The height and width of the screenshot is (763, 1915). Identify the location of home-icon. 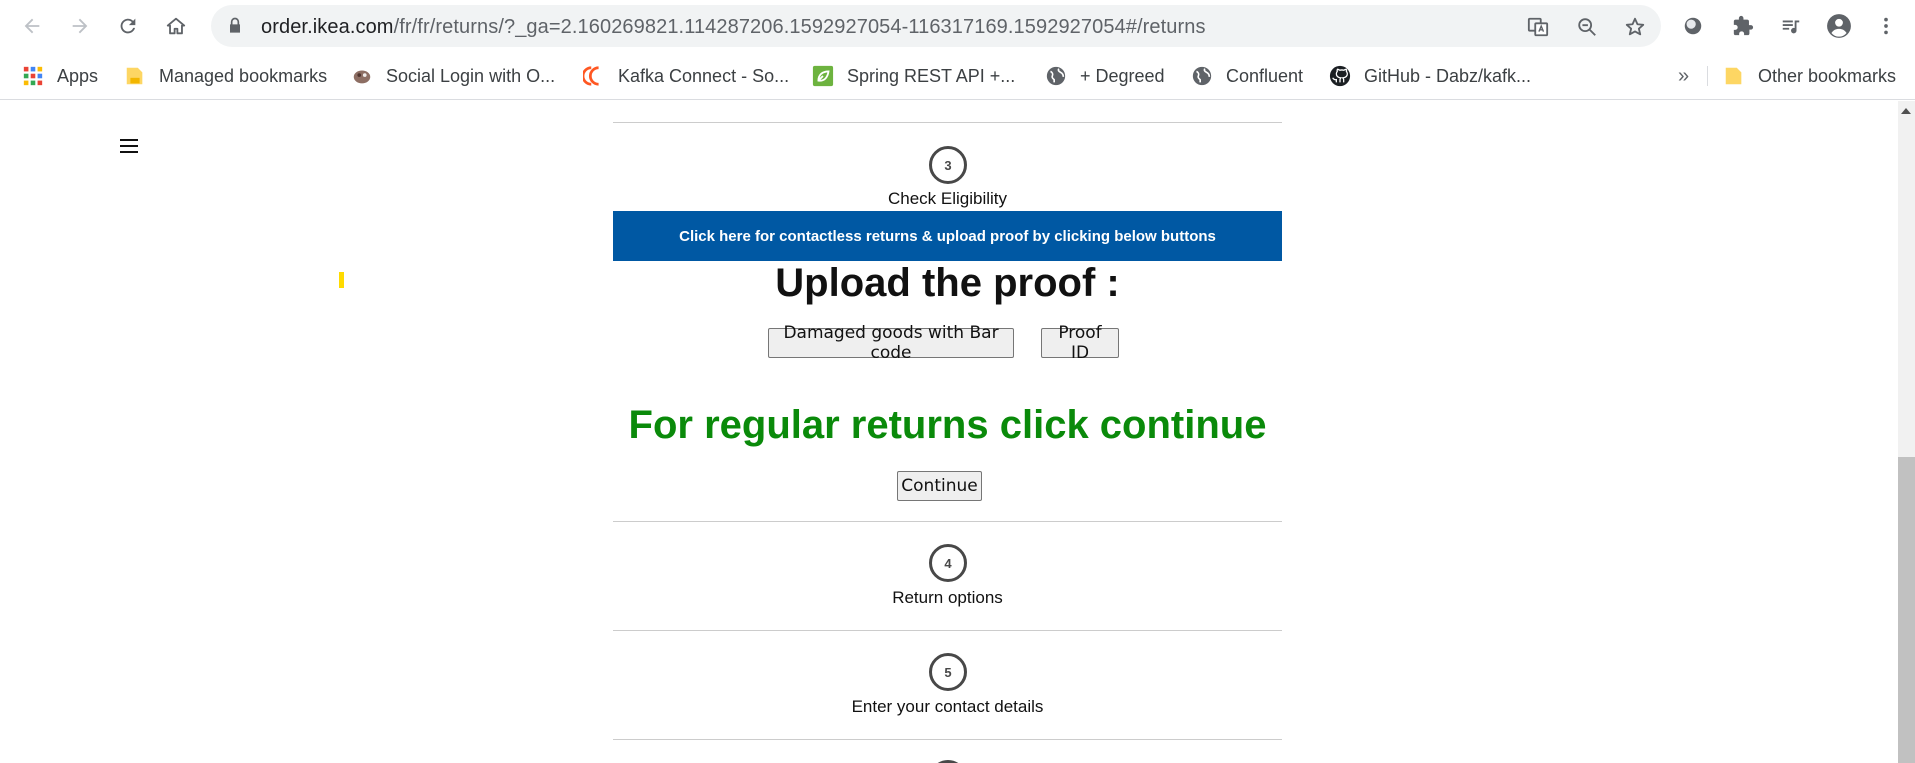
(176, 26).